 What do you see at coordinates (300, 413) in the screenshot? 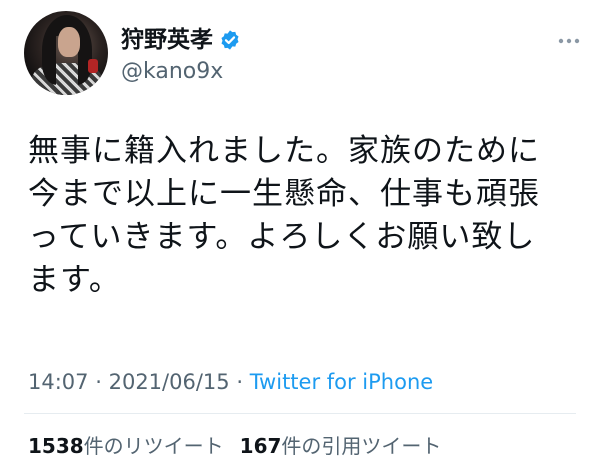
I see `divider` at bounding box center [300, 413].